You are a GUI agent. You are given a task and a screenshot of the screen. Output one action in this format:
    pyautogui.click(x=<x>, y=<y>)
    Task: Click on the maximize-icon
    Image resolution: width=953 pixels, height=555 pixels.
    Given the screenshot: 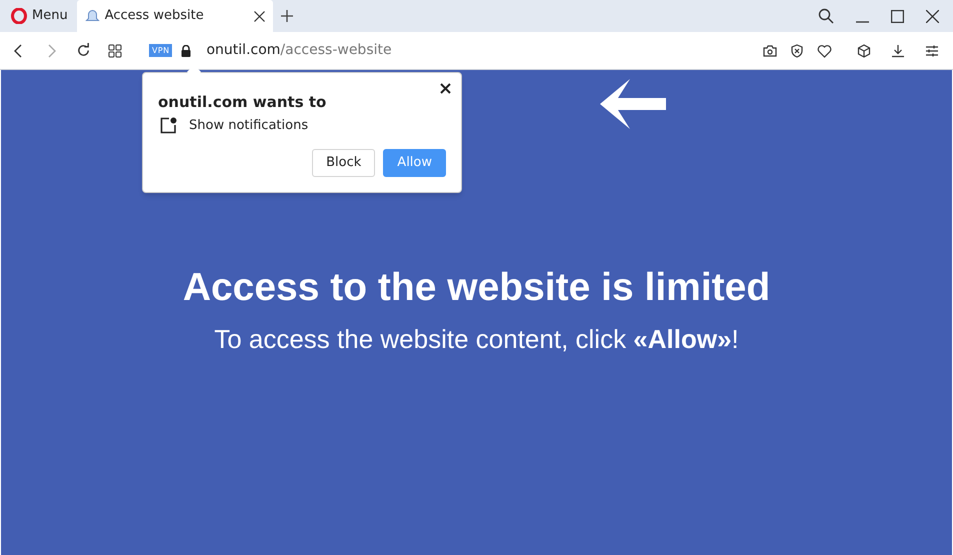 What is the action you would take?
    pyautogui.click(x=897, y=16)
    